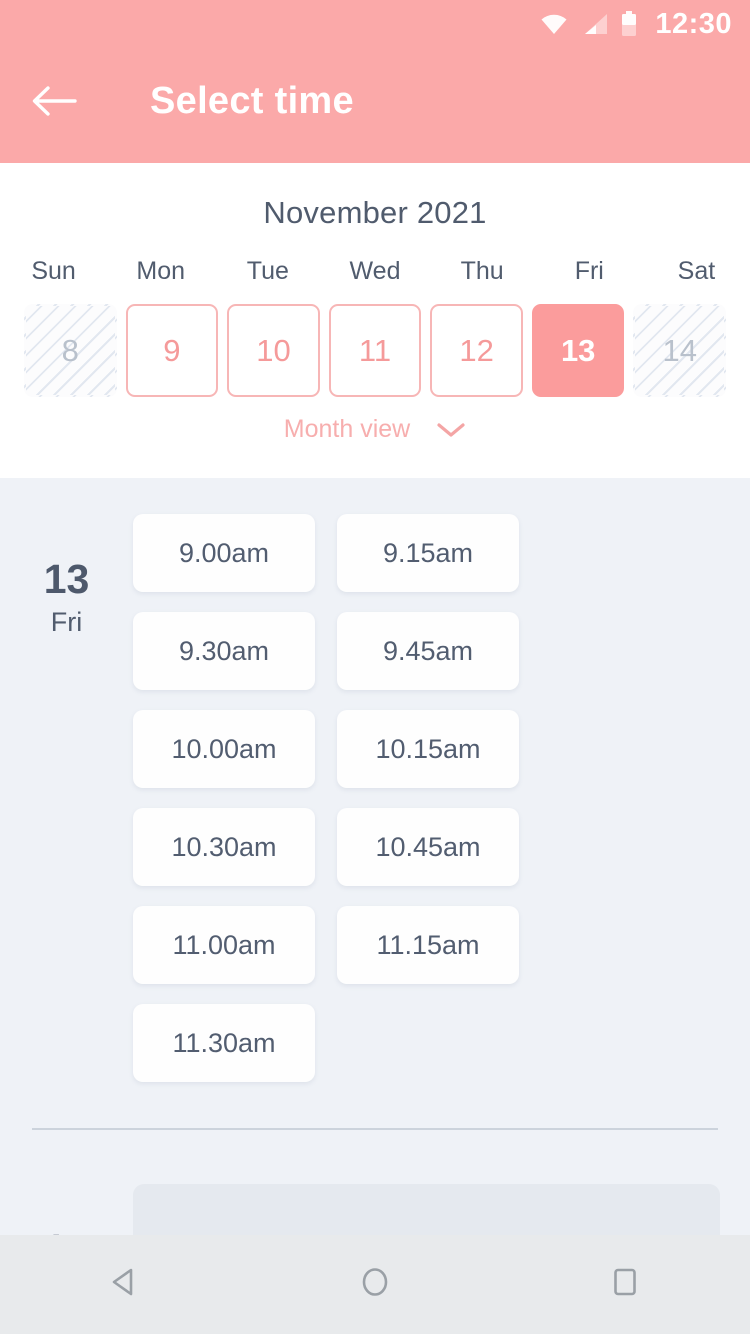 This screenshot has height=1334, width=750. I want to click on weekday-header-row: Sun Mon Tue Wed Thu Fri Sat, so click(375, 271).